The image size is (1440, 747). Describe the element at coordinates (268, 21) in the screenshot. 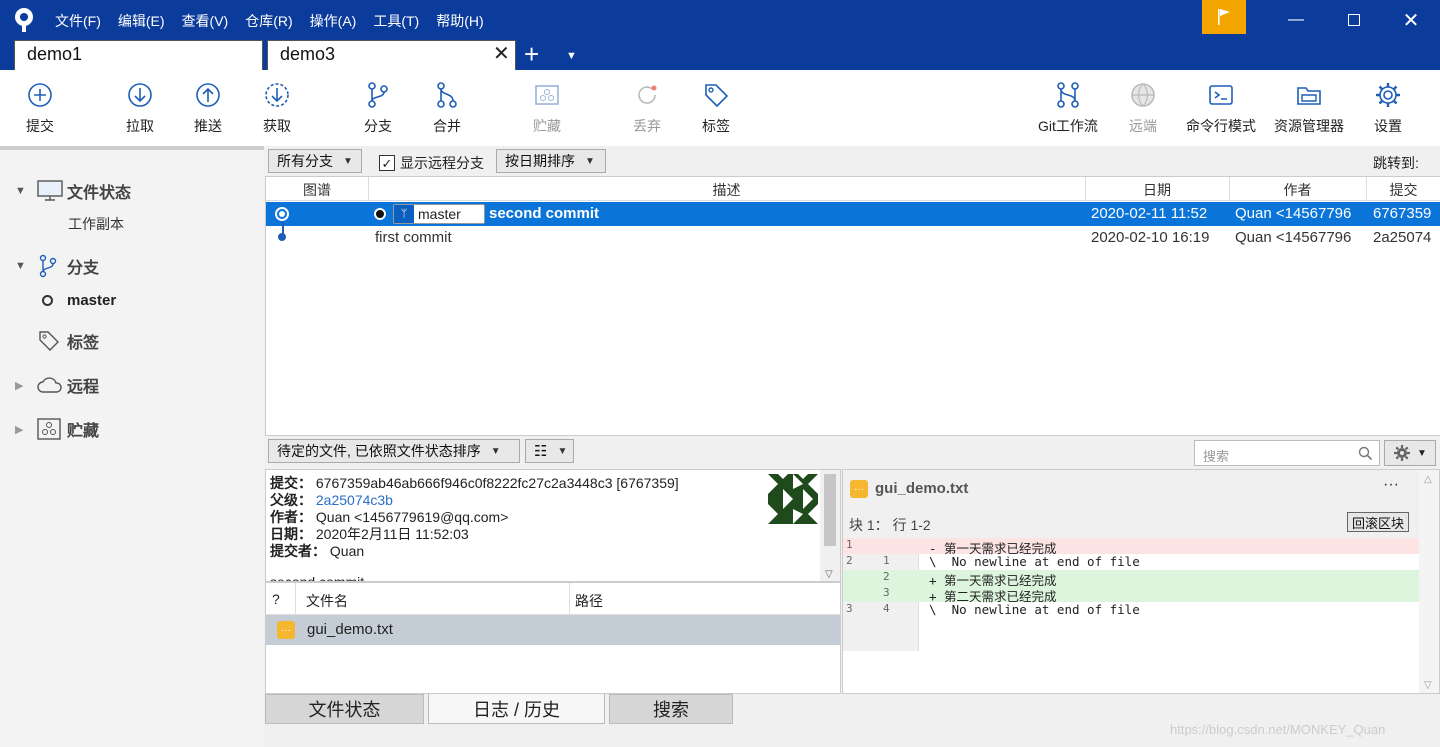

I see `menu-repository: 仓库(R)` at that location.